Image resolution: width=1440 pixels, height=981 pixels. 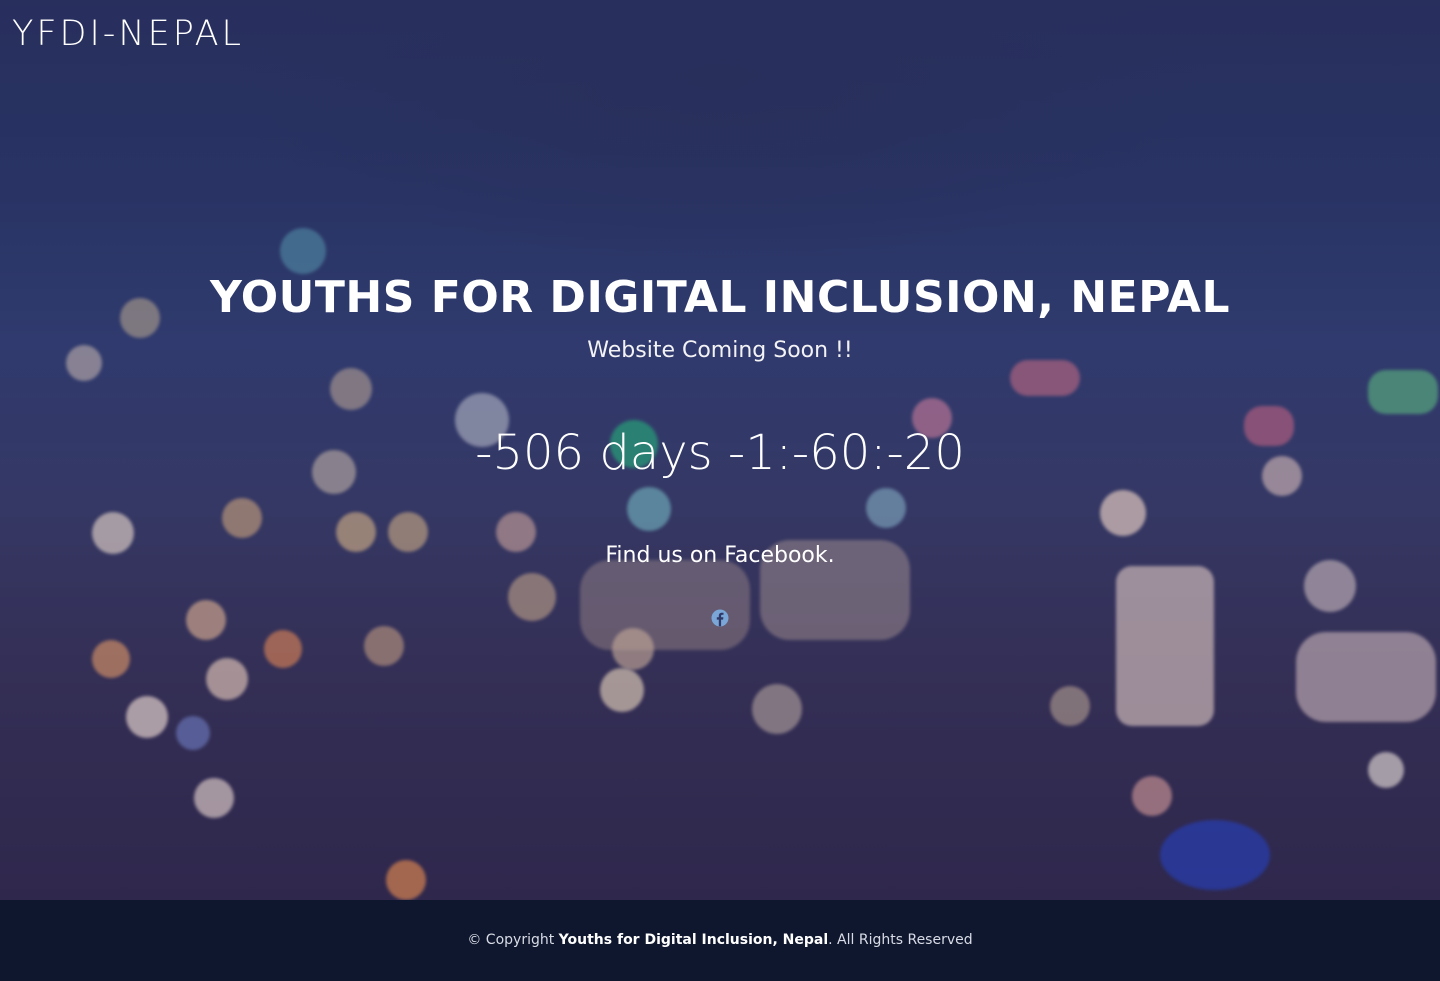 I want to click on page-title: YOUTHS FOR DIGITAL INCLUSION, NEPAL, so click(x=719, y=297).